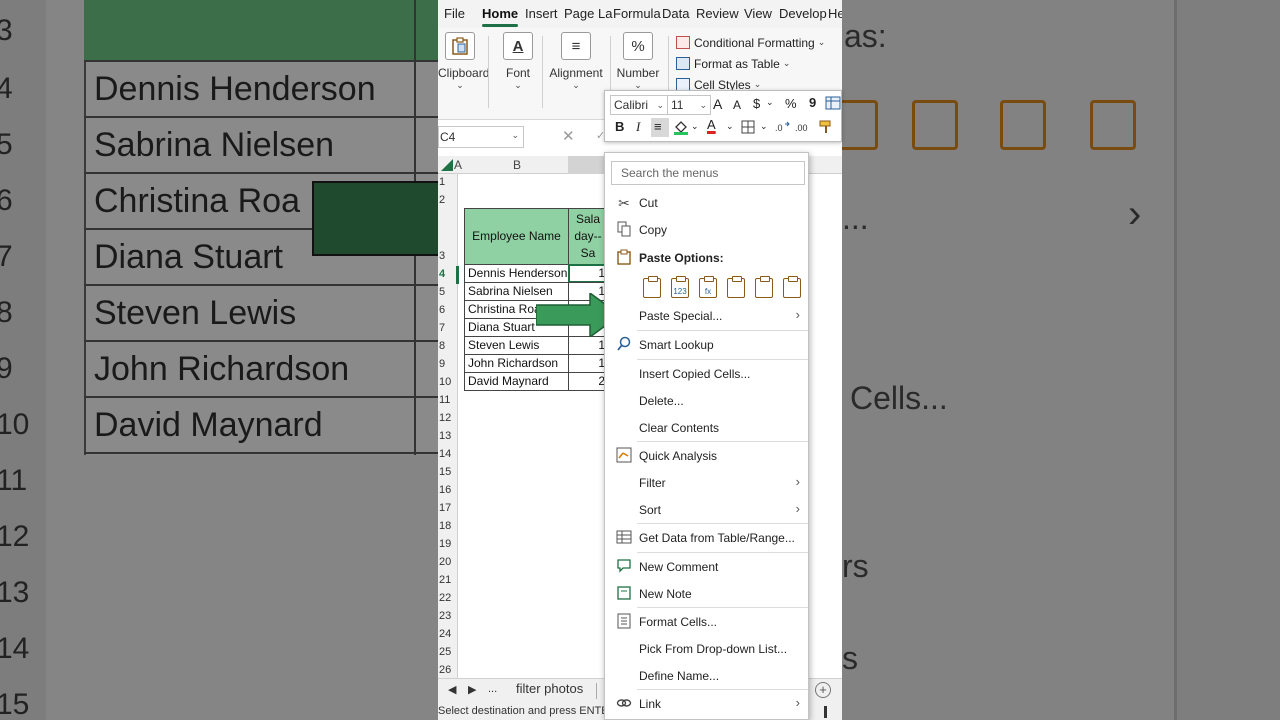  I want to click on row-header: 26, so click(445, 670).